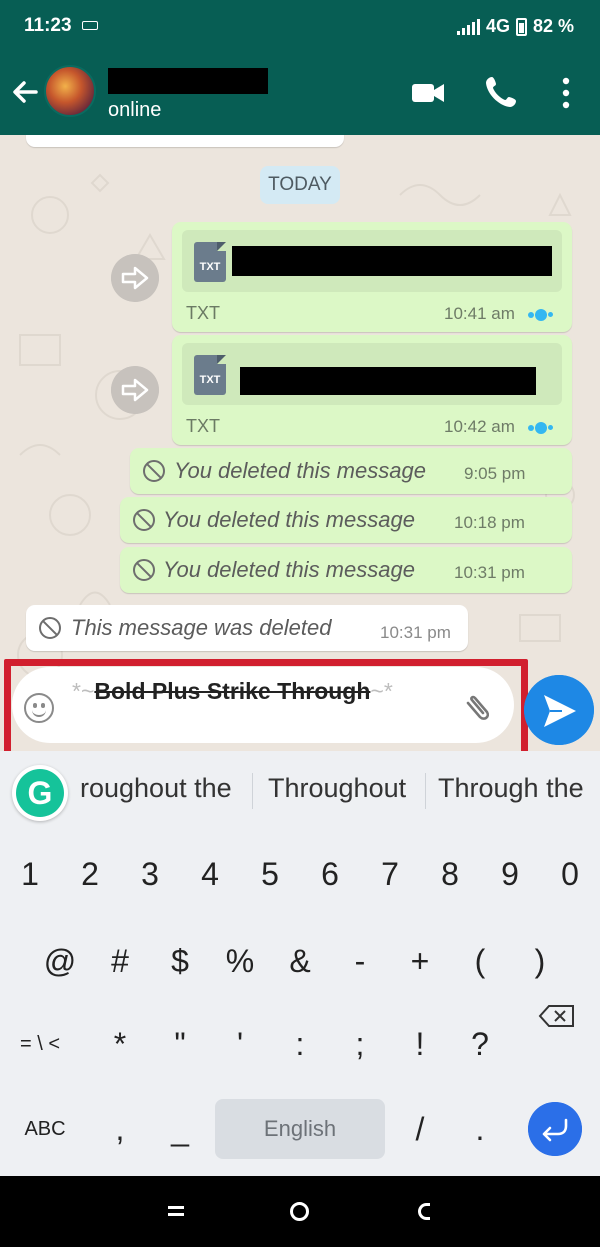 This screenshot has height=1247, width=600. What do you see at coordinates (489, 522) in the screenshot?
I see `message-time: 10:18 pm` at bounding box center [489, 522].